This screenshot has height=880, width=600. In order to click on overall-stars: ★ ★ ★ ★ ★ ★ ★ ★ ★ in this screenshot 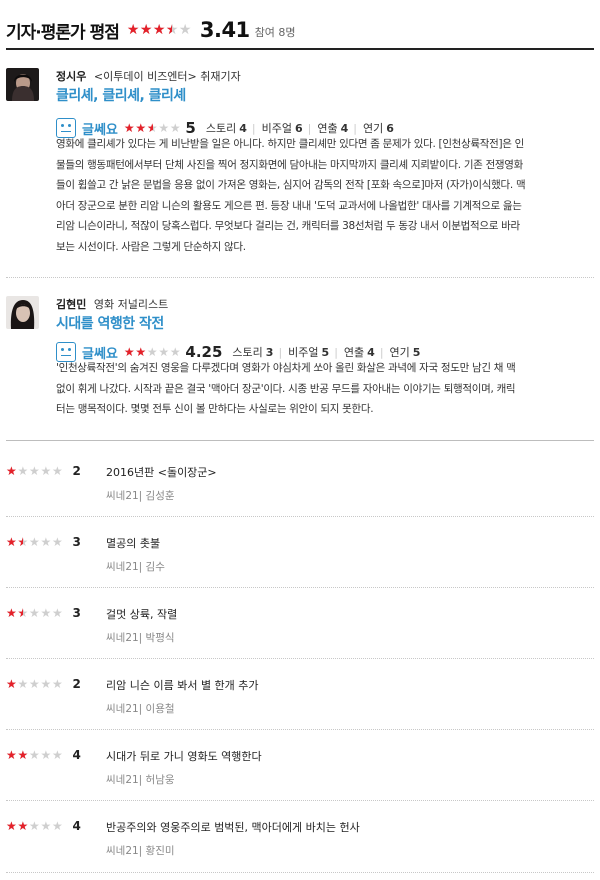, I will do `click(159, 30)`.